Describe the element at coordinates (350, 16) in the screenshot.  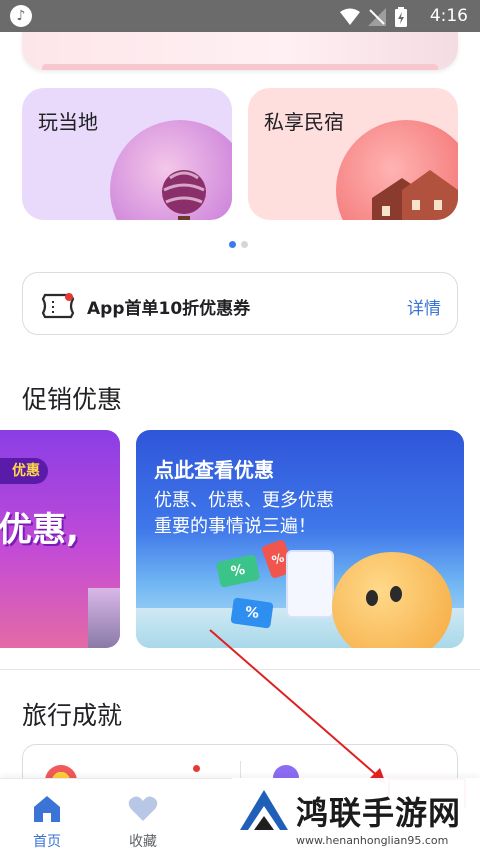
I see `wifi-icon` at that location.